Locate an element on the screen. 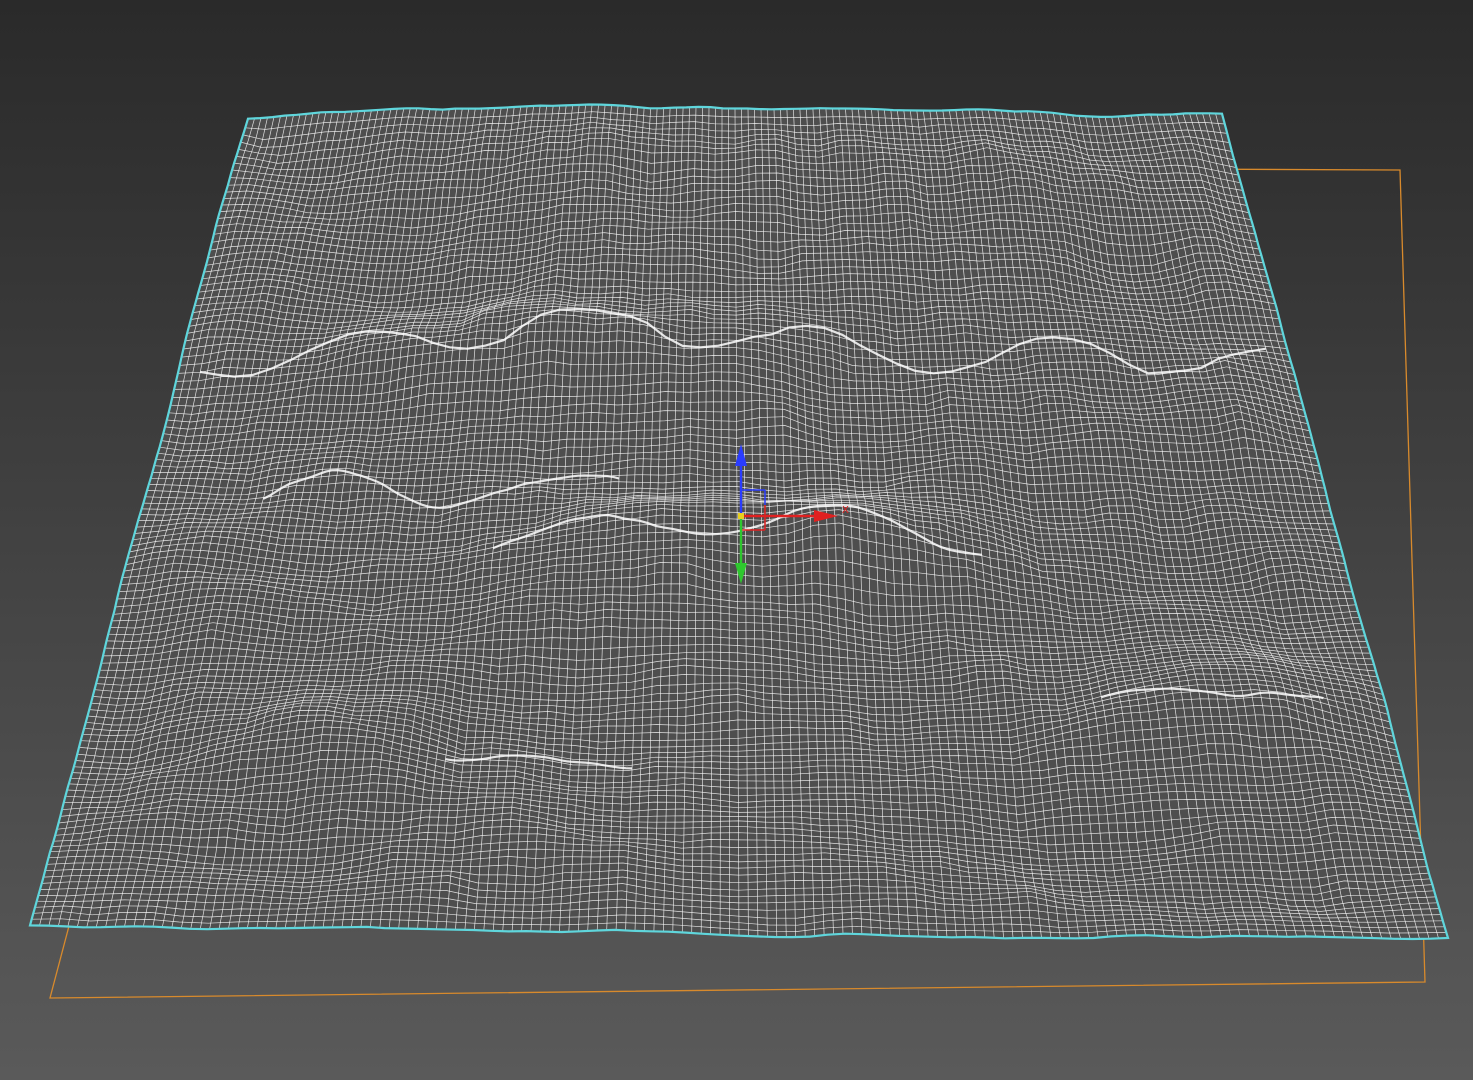 The image size is (1473, 1080). gizmo-x-label: X is located at coordinates (845, 510).